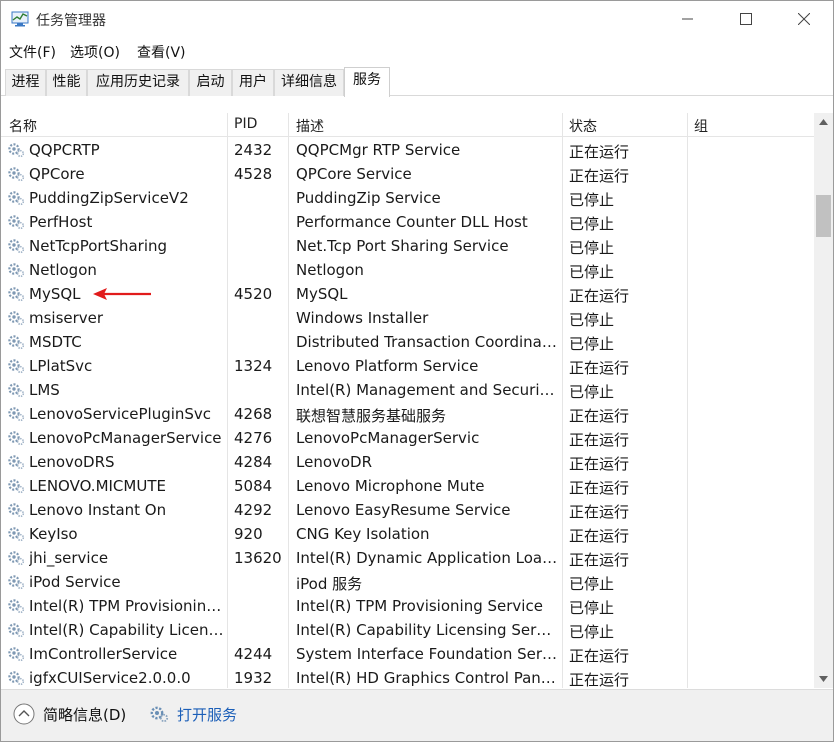 The height and width of the screenshot is (742, 834). I want to click on scroll-up-button, so click(823, 122).